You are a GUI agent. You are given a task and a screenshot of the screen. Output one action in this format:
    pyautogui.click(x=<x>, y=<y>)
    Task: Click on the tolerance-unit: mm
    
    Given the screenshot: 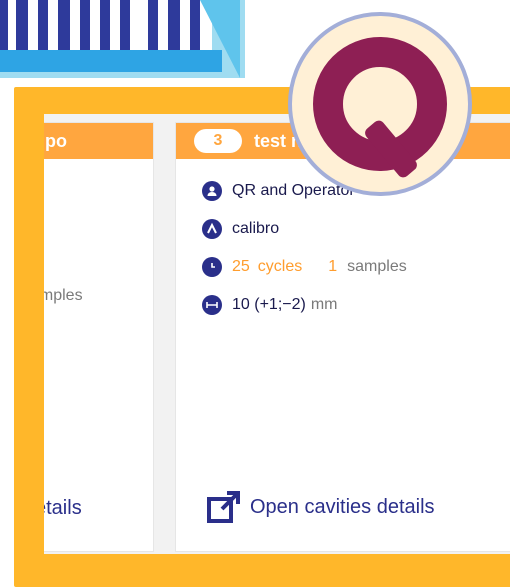 What is the action you would take?
    pyautogui.click(x=324, y=304)
    